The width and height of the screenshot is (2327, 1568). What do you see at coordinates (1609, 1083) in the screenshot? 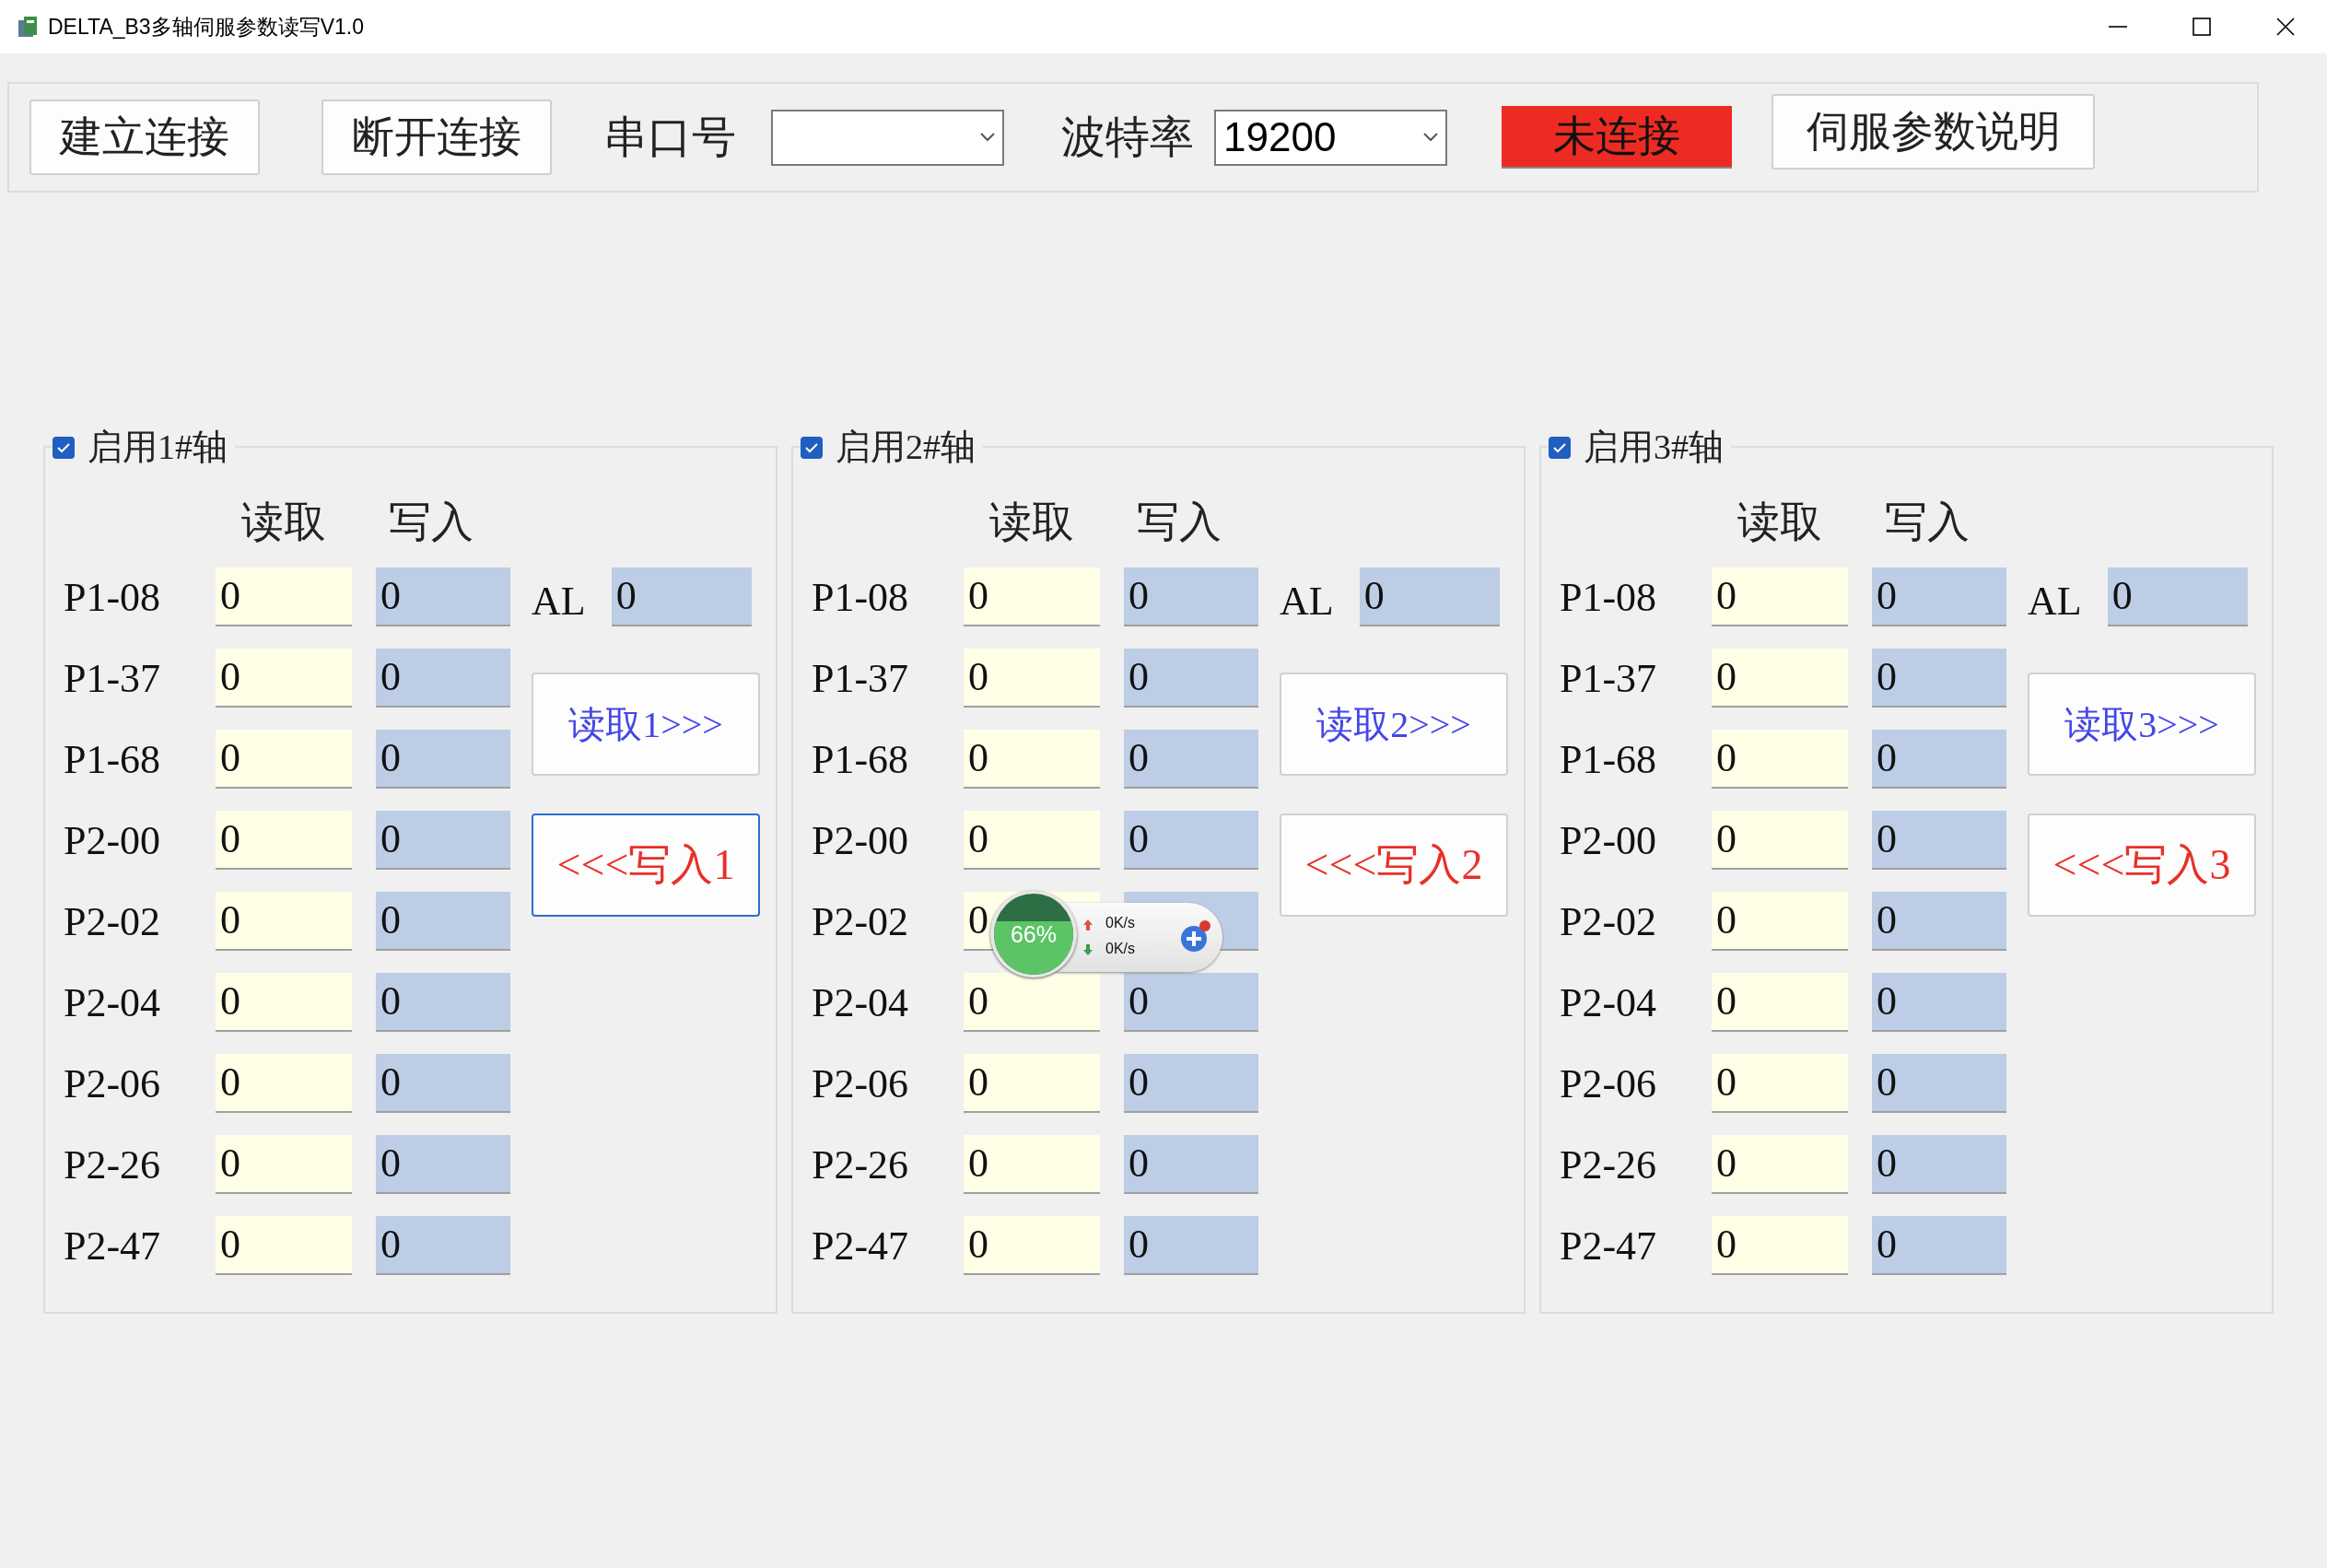
I see `parameter-label: P2-06` at bounding box center [1609, 1083].